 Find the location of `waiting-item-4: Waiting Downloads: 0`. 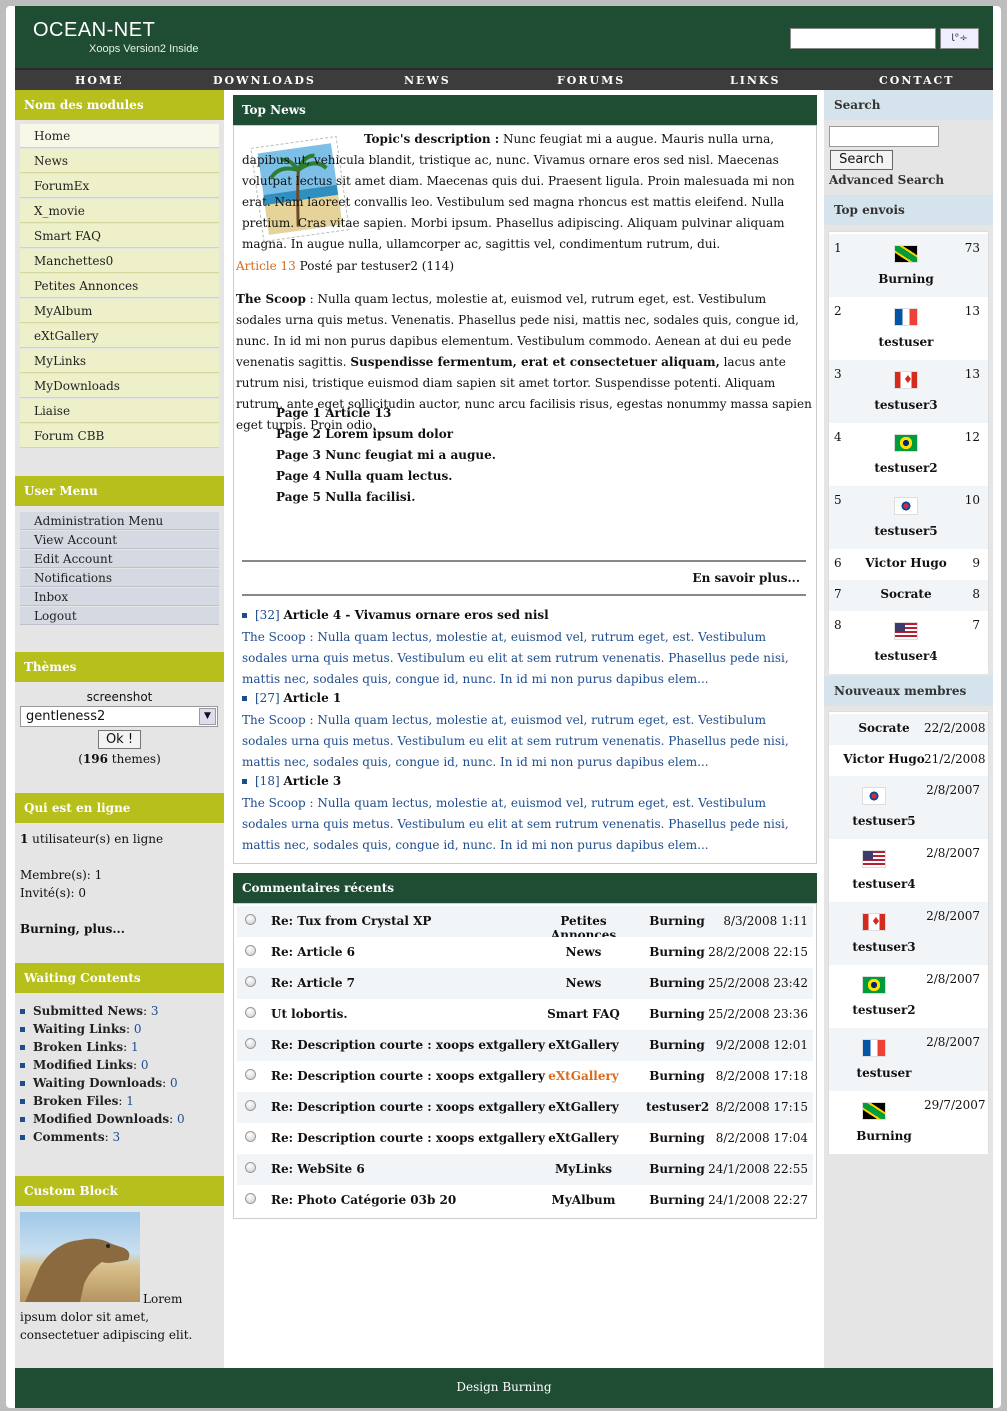

waiting-item-4: Waiting Downloads: 0 is located at coordinates (99, 1083).